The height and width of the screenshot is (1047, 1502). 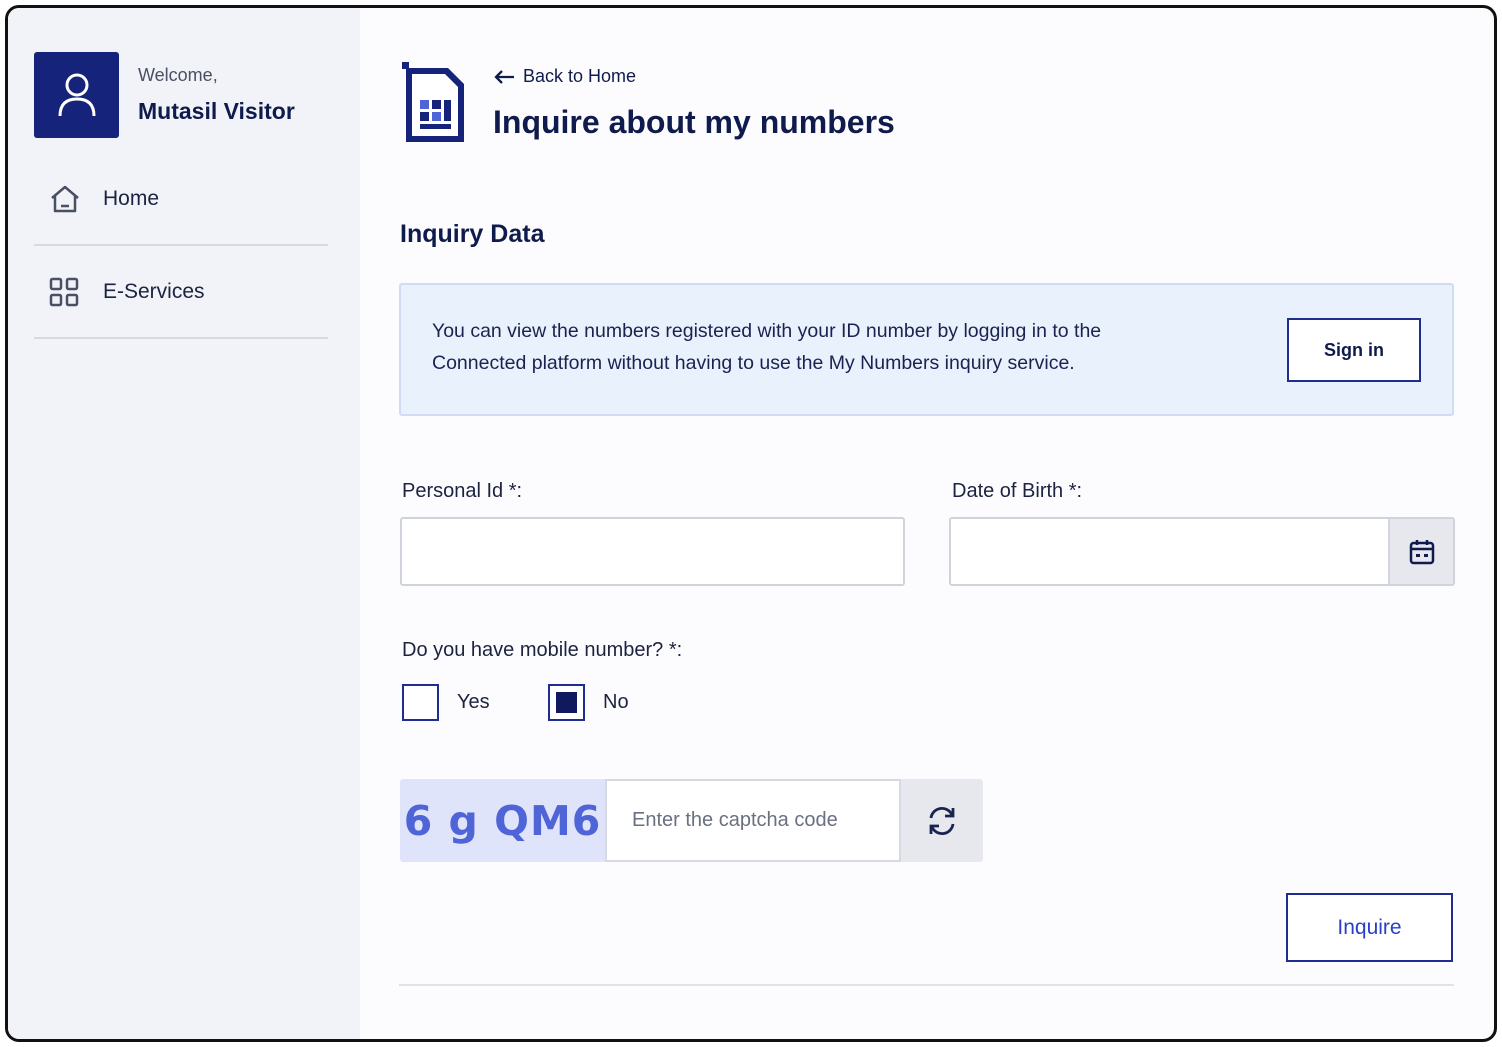 I want to click on captcha-refresh-button, so click(x=942, y=820).